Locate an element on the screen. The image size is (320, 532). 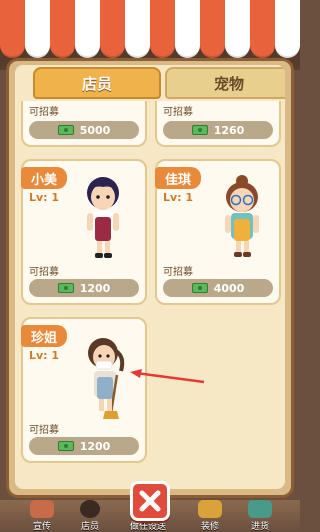
card-top-left: 可招募 5000 is located at coordinates (84, 124).